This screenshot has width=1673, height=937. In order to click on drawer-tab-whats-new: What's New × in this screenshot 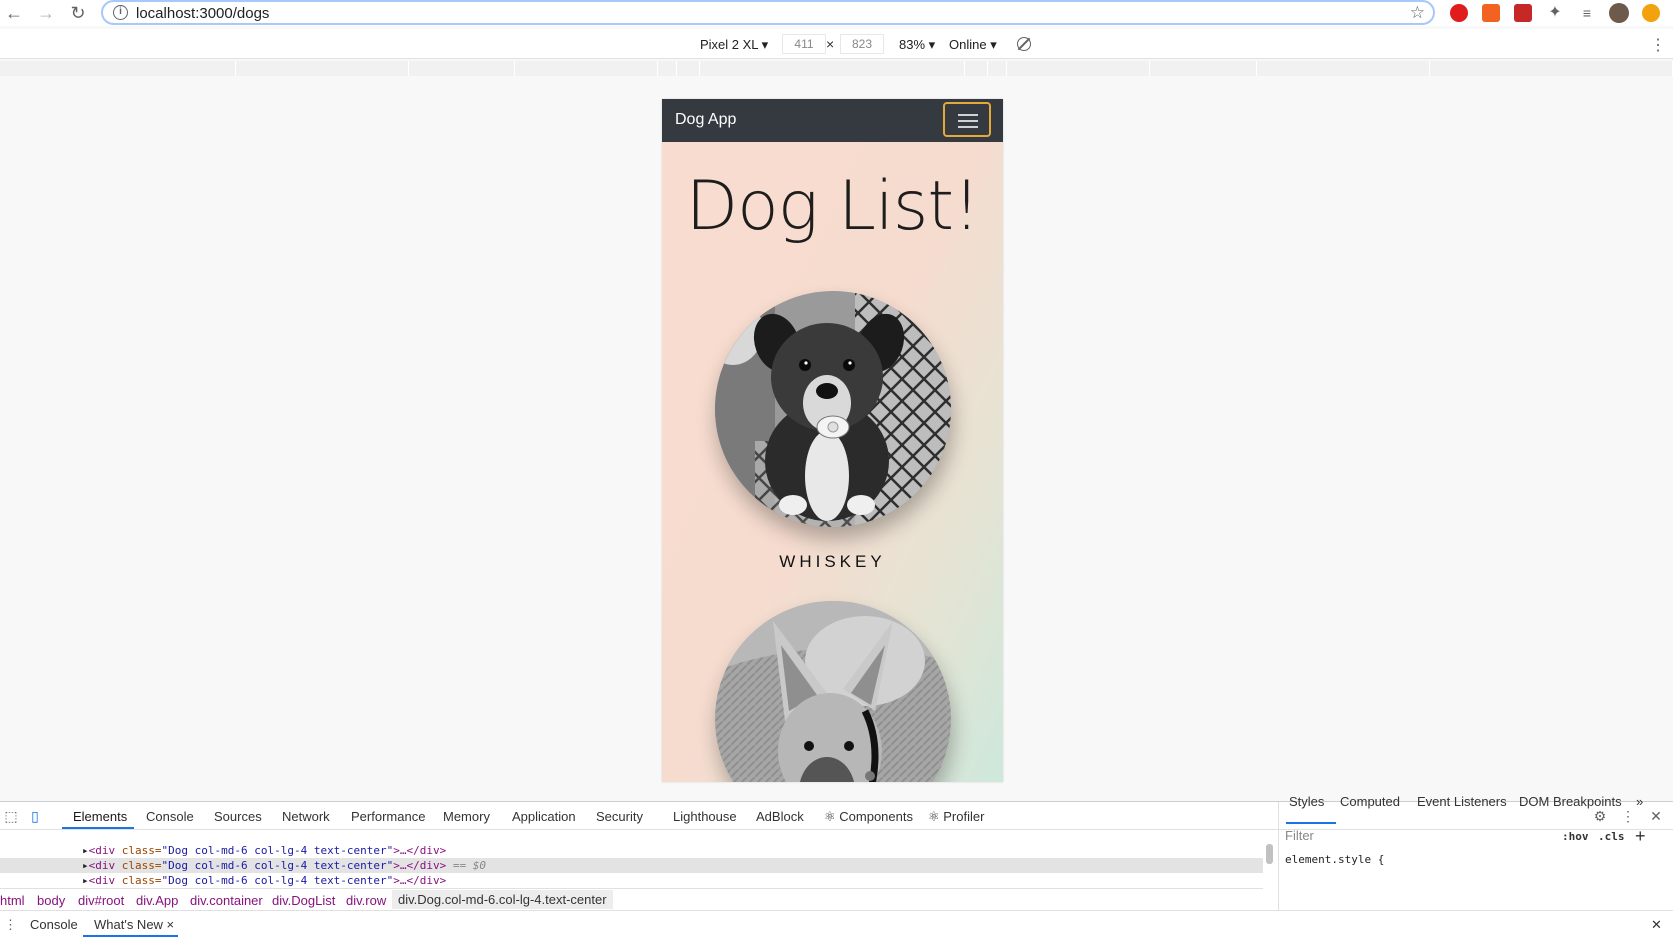, I will do `click(134, 924)`.